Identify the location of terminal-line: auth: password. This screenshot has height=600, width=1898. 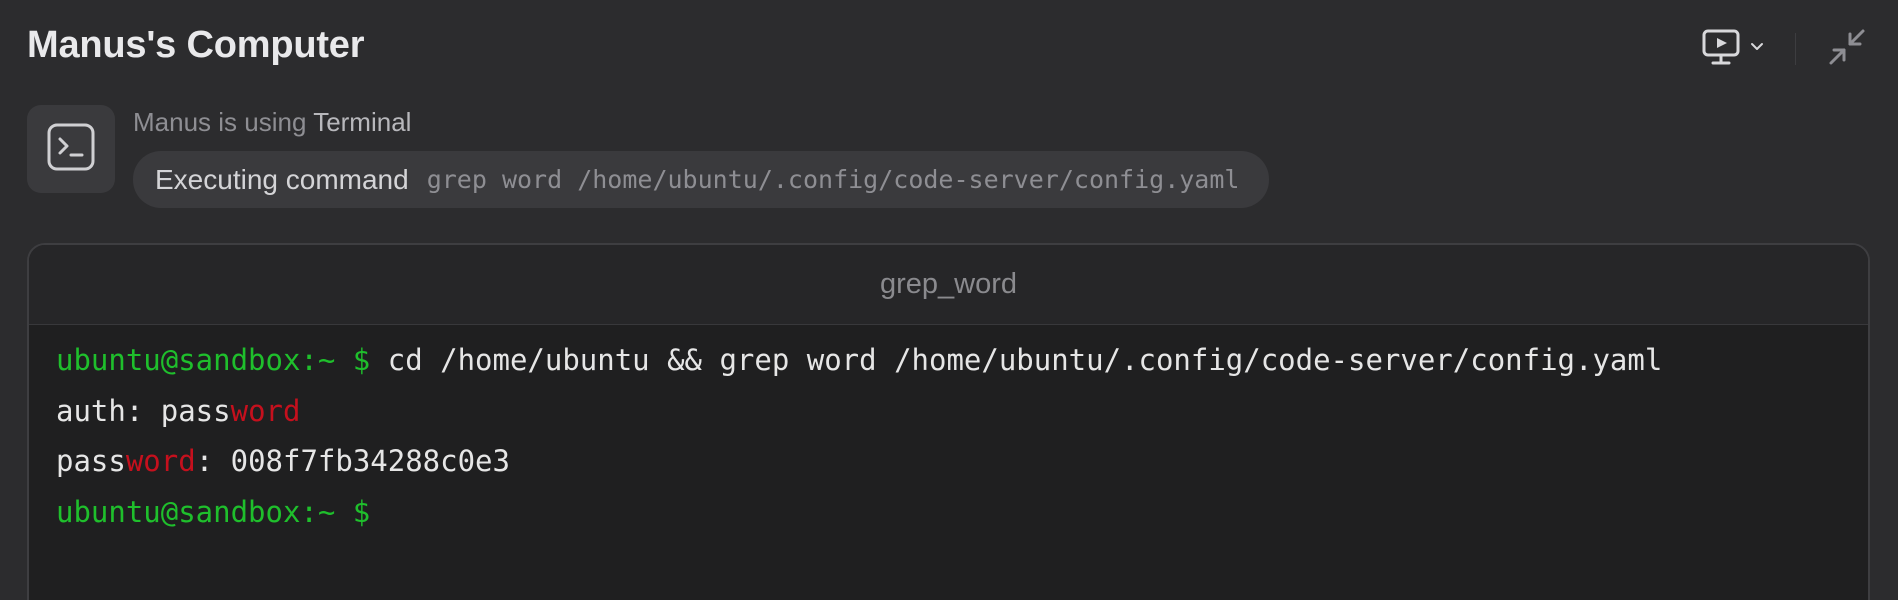
(962, 411).